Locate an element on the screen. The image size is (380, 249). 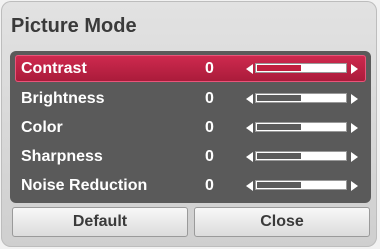
setting-row-noise-reduction: Noise Reduction 0 is located at coordinates (190, 185).